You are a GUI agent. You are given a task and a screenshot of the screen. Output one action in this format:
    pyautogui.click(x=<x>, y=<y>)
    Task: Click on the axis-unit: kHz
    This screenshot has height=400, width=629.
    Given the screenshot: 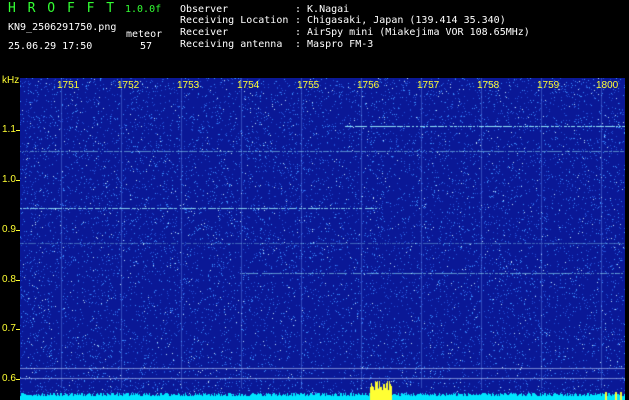 What is the action you would take?
    pyautogui.click(x=11, y=80)
    